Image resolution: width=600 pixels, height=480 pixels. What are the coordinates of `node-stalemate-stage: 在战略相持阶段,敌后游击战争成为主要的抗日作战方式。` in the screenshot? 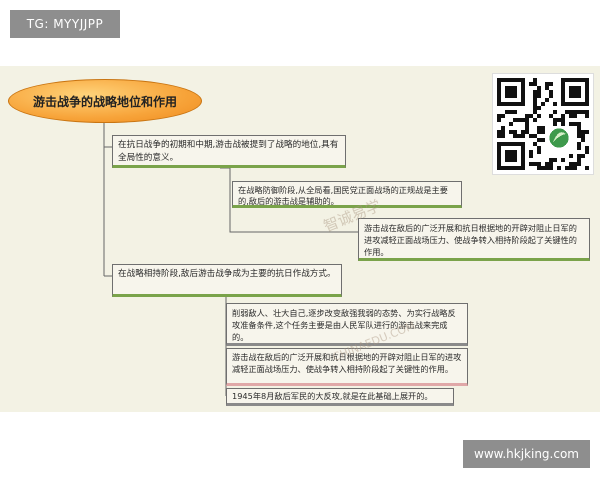 It's located at (227, 280).